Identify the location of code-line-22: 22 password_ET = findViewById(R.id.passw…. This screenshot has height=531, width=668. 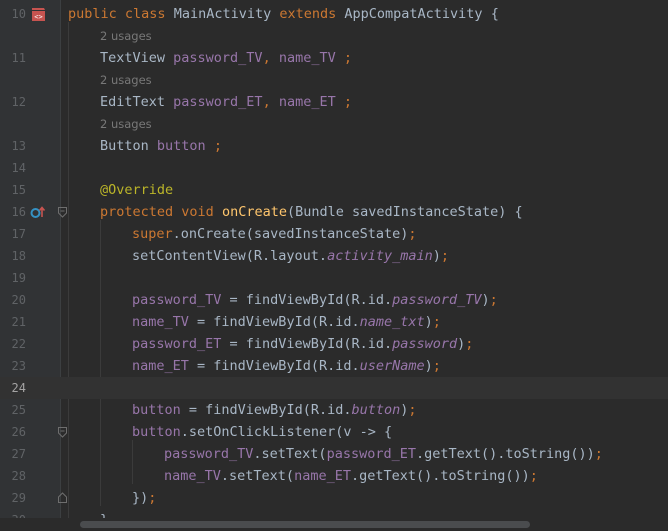
(334, 344).